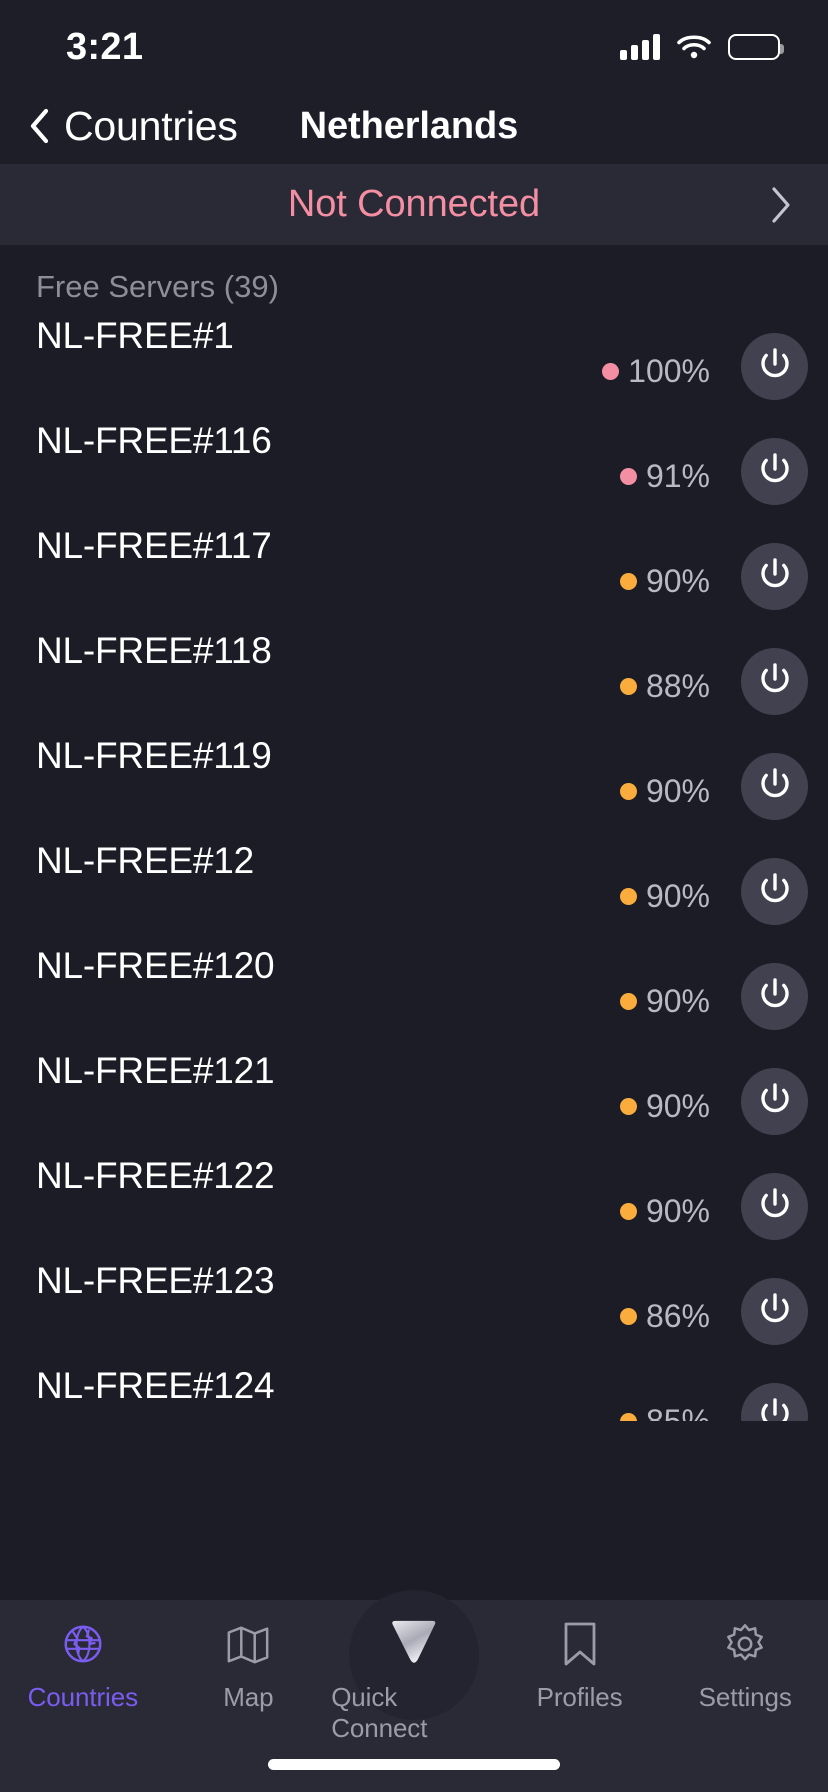  What do you see at coordinates (155, 1175) in the screenshot?
I see `server-name: NL-FREE#122` at bounding box center [155, 1175].